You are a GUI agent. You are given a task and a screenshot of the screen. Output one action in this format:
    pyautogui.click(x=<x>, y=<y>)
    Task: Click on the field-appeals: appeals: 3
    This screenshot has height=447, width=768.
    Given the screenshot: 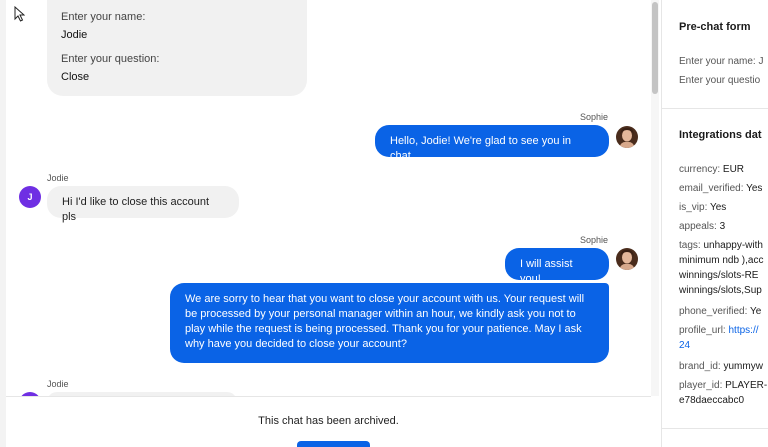 What is the action you would take?
    pyautogui.click(x=702, y=226)
    